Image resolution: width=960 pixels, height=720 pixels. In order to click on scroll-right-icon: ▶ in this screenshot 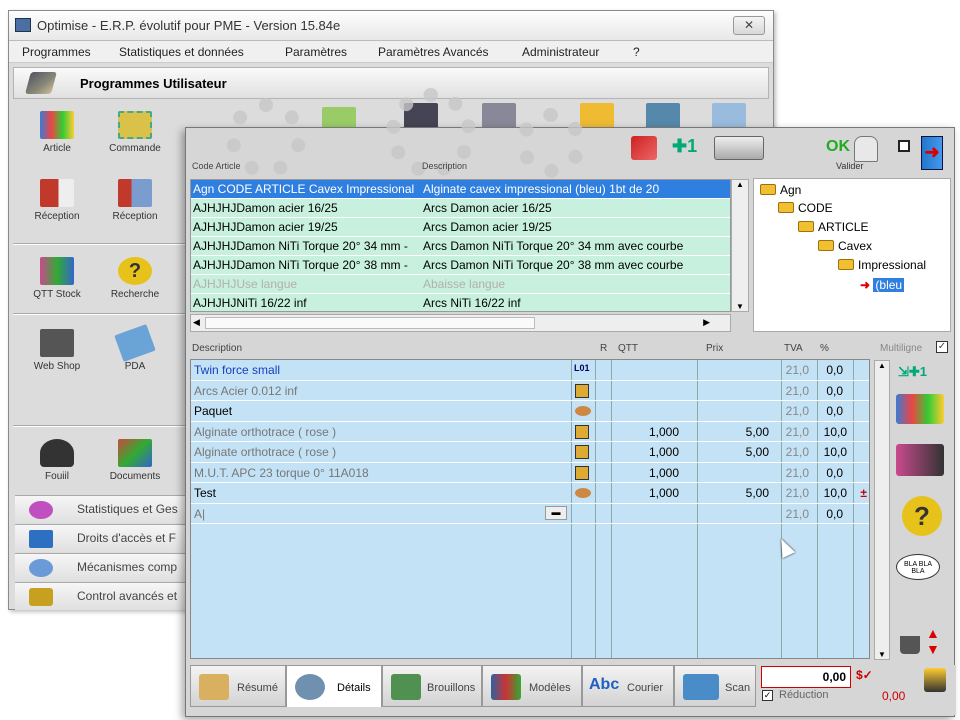, I will do `click(706, 322)`.